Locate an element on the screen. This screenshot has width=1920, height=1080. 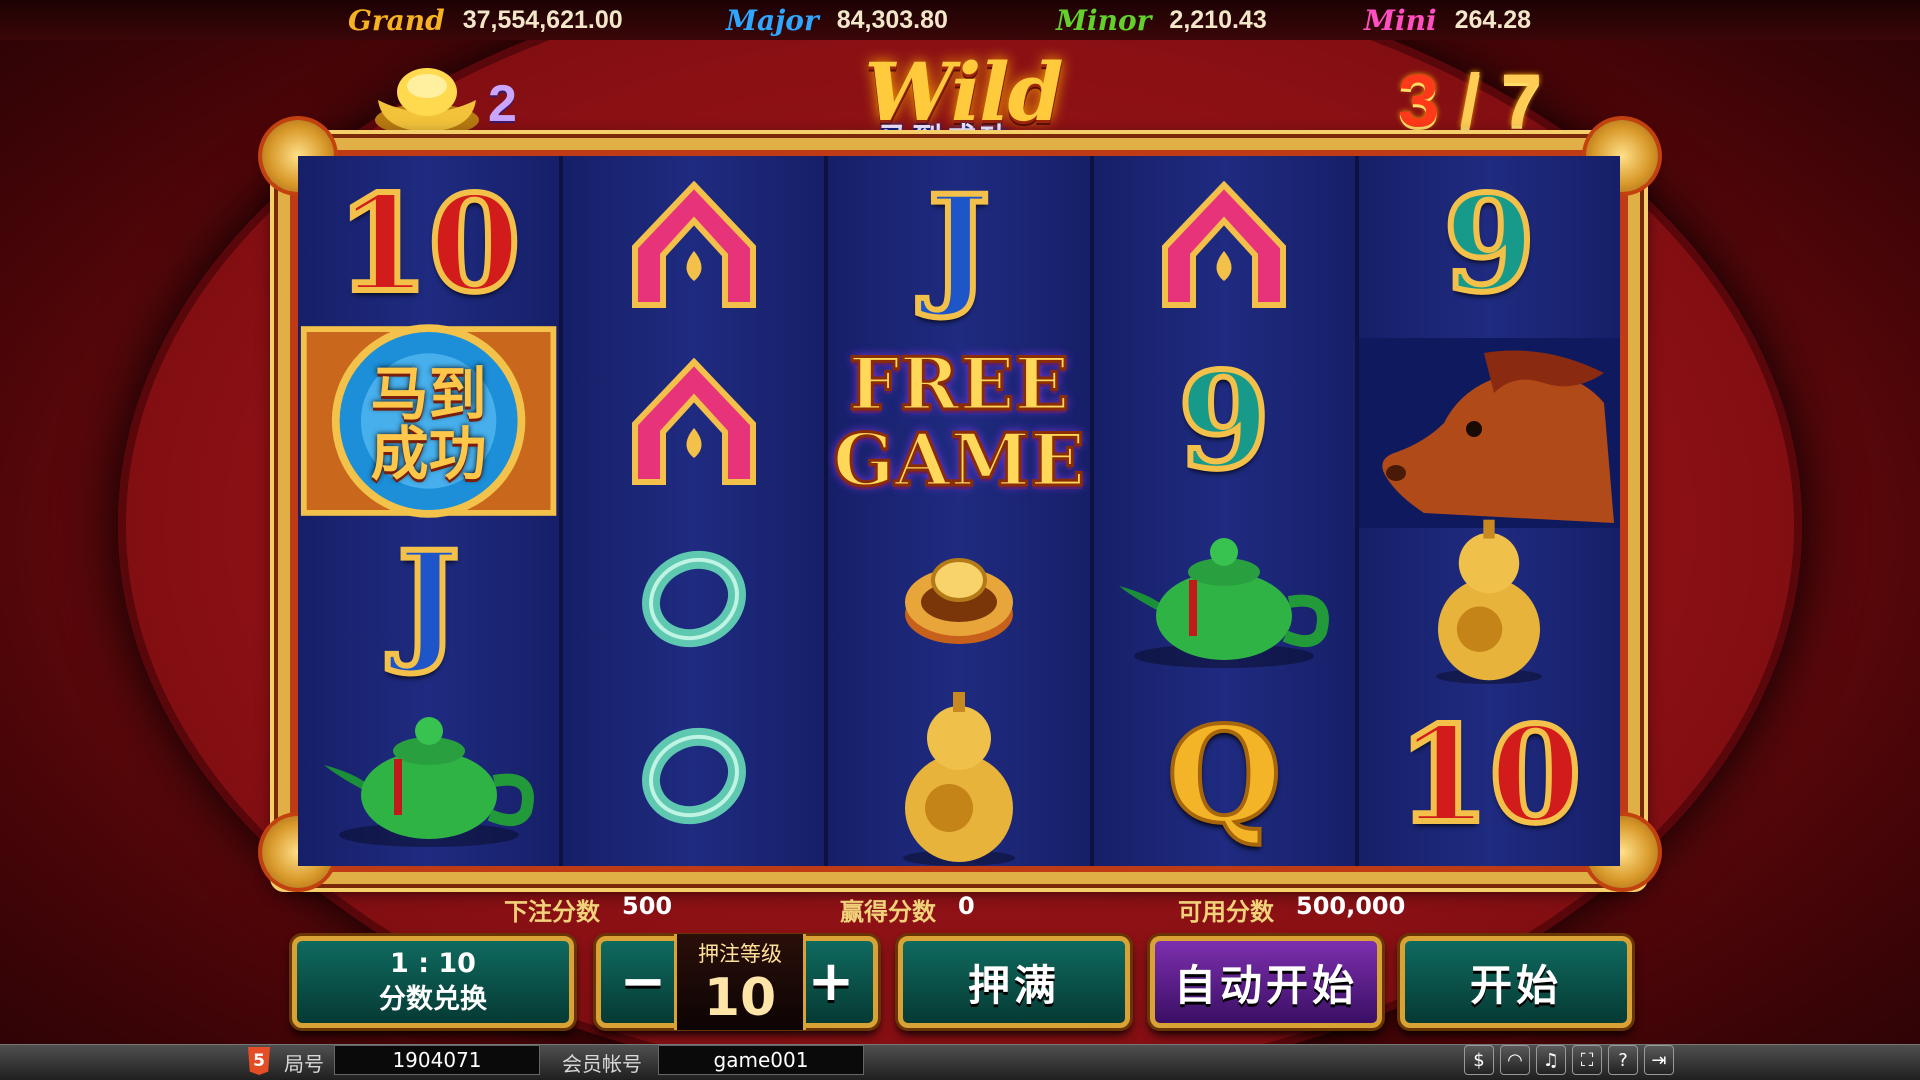
gold-ingot-icon is located at coordinates (427, 102).